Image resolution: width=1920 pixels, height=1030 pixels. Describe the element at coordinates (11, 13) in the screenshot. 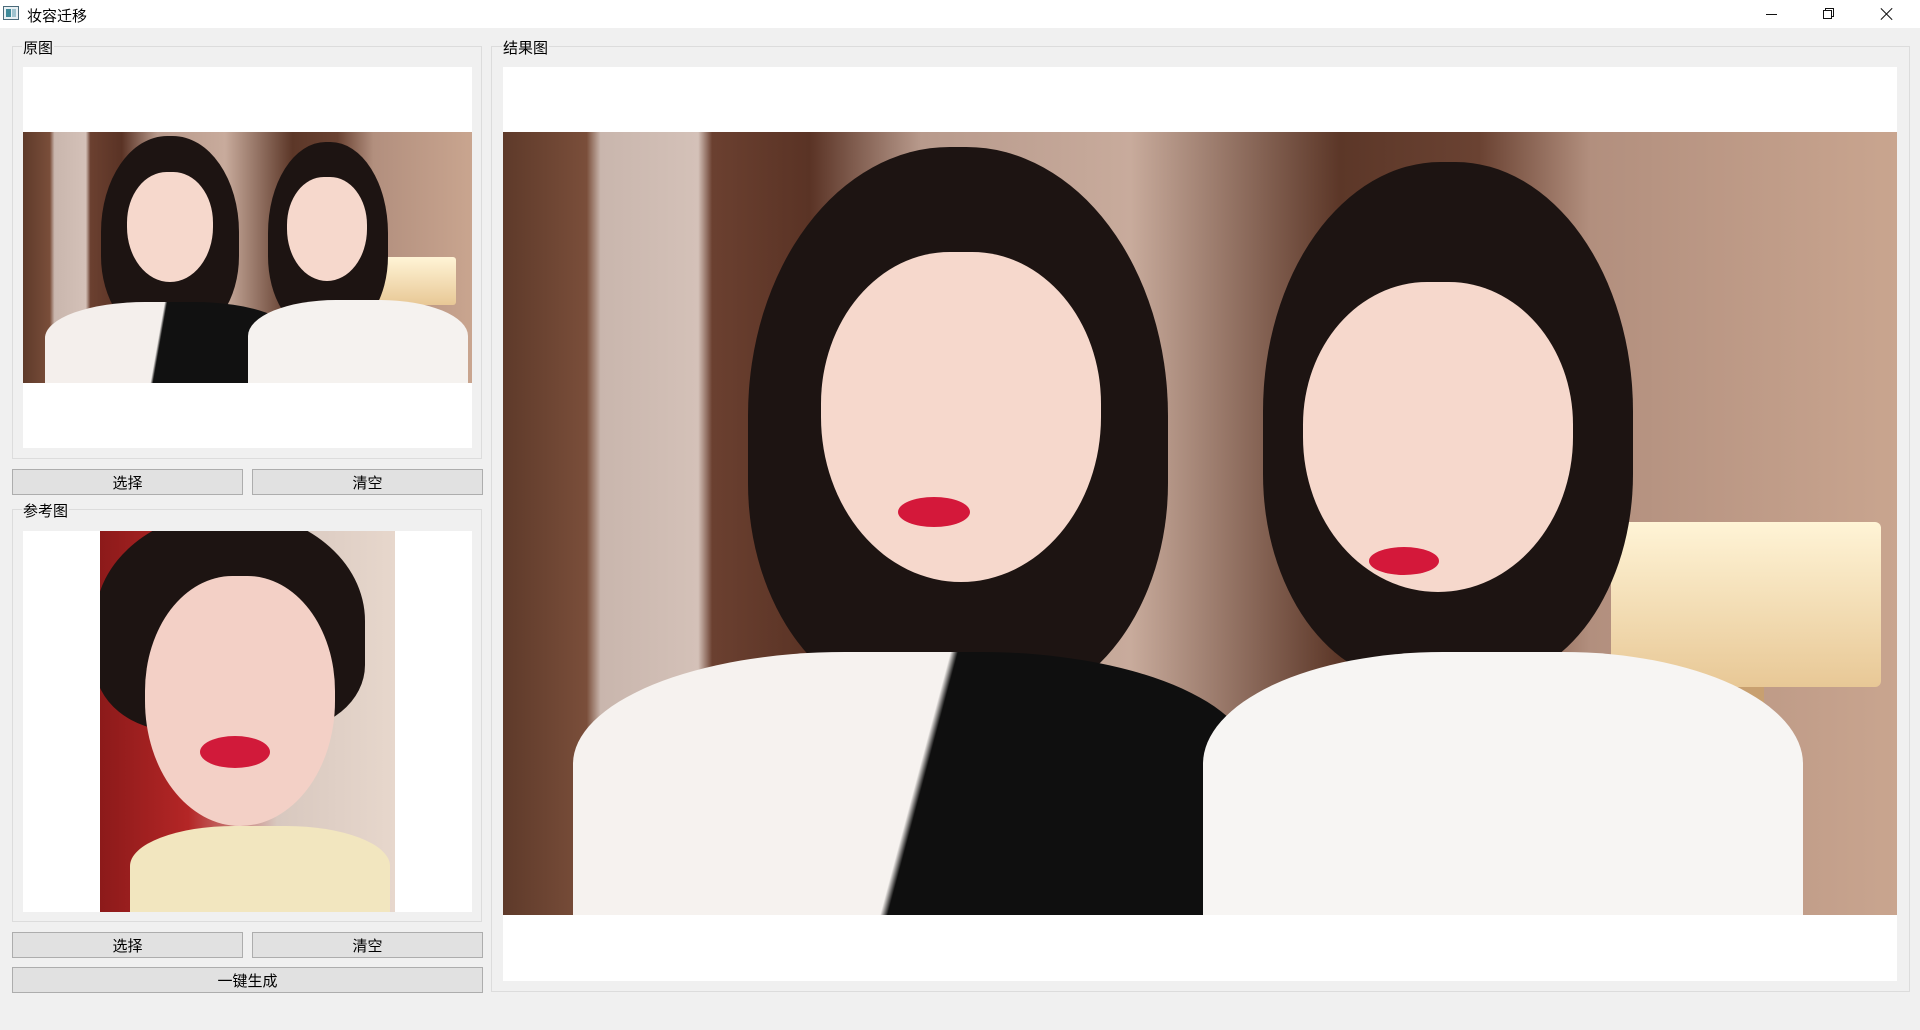

I see `app-icon` at that location.